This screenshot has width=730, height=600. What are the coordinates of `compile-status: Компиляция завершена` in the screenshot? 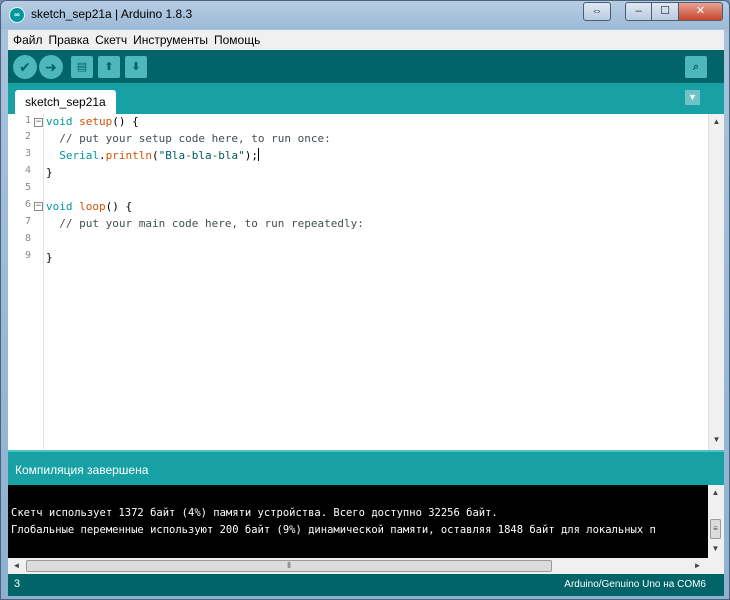 It's located at (82, 470).